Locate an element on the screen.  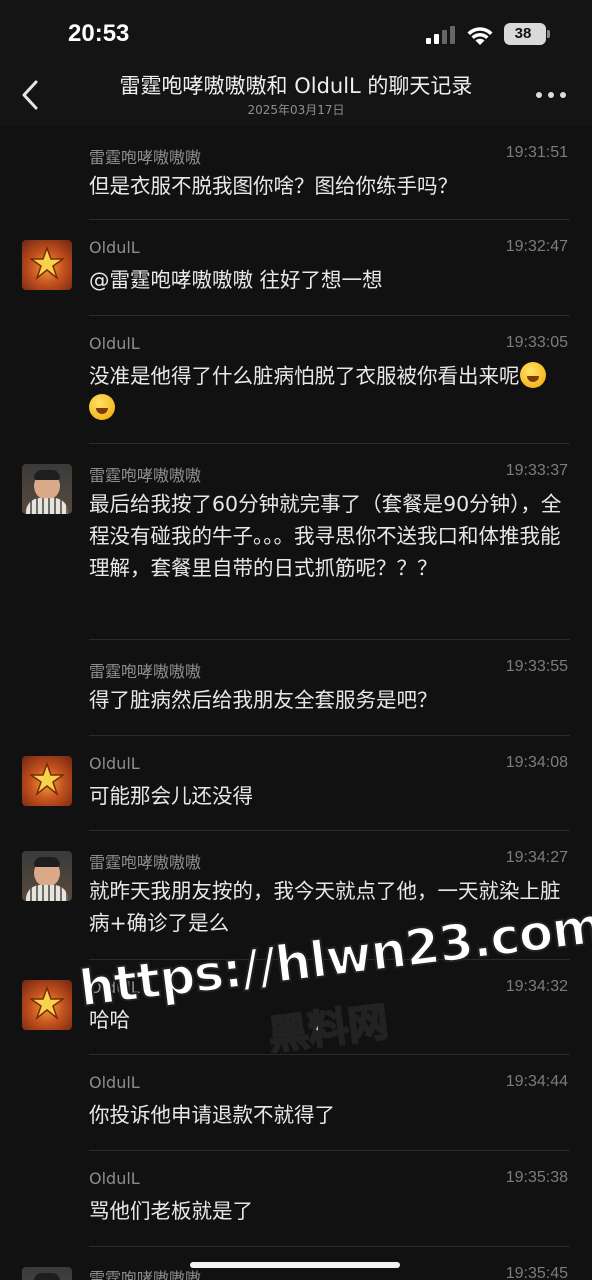
message-text: 你投诉他申请退款不就得了 is located at coordinates (212, 1115).